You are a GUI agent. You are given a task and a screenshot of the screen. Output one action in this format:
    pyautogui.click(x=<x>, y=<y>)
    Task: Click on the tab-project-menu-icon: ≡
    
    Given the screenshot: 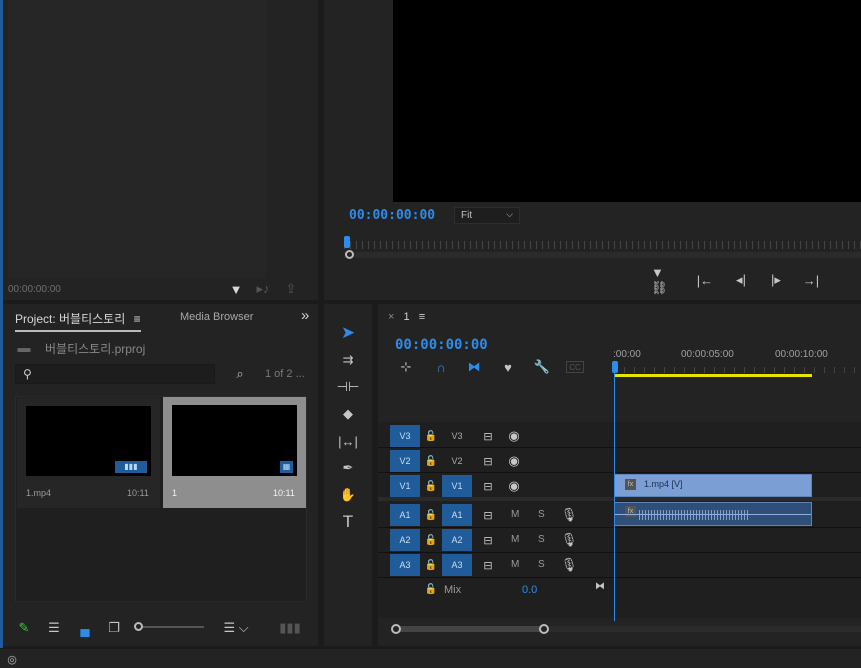 What is the action you would take?
    pyautogui.click(x=137, y=319)
    